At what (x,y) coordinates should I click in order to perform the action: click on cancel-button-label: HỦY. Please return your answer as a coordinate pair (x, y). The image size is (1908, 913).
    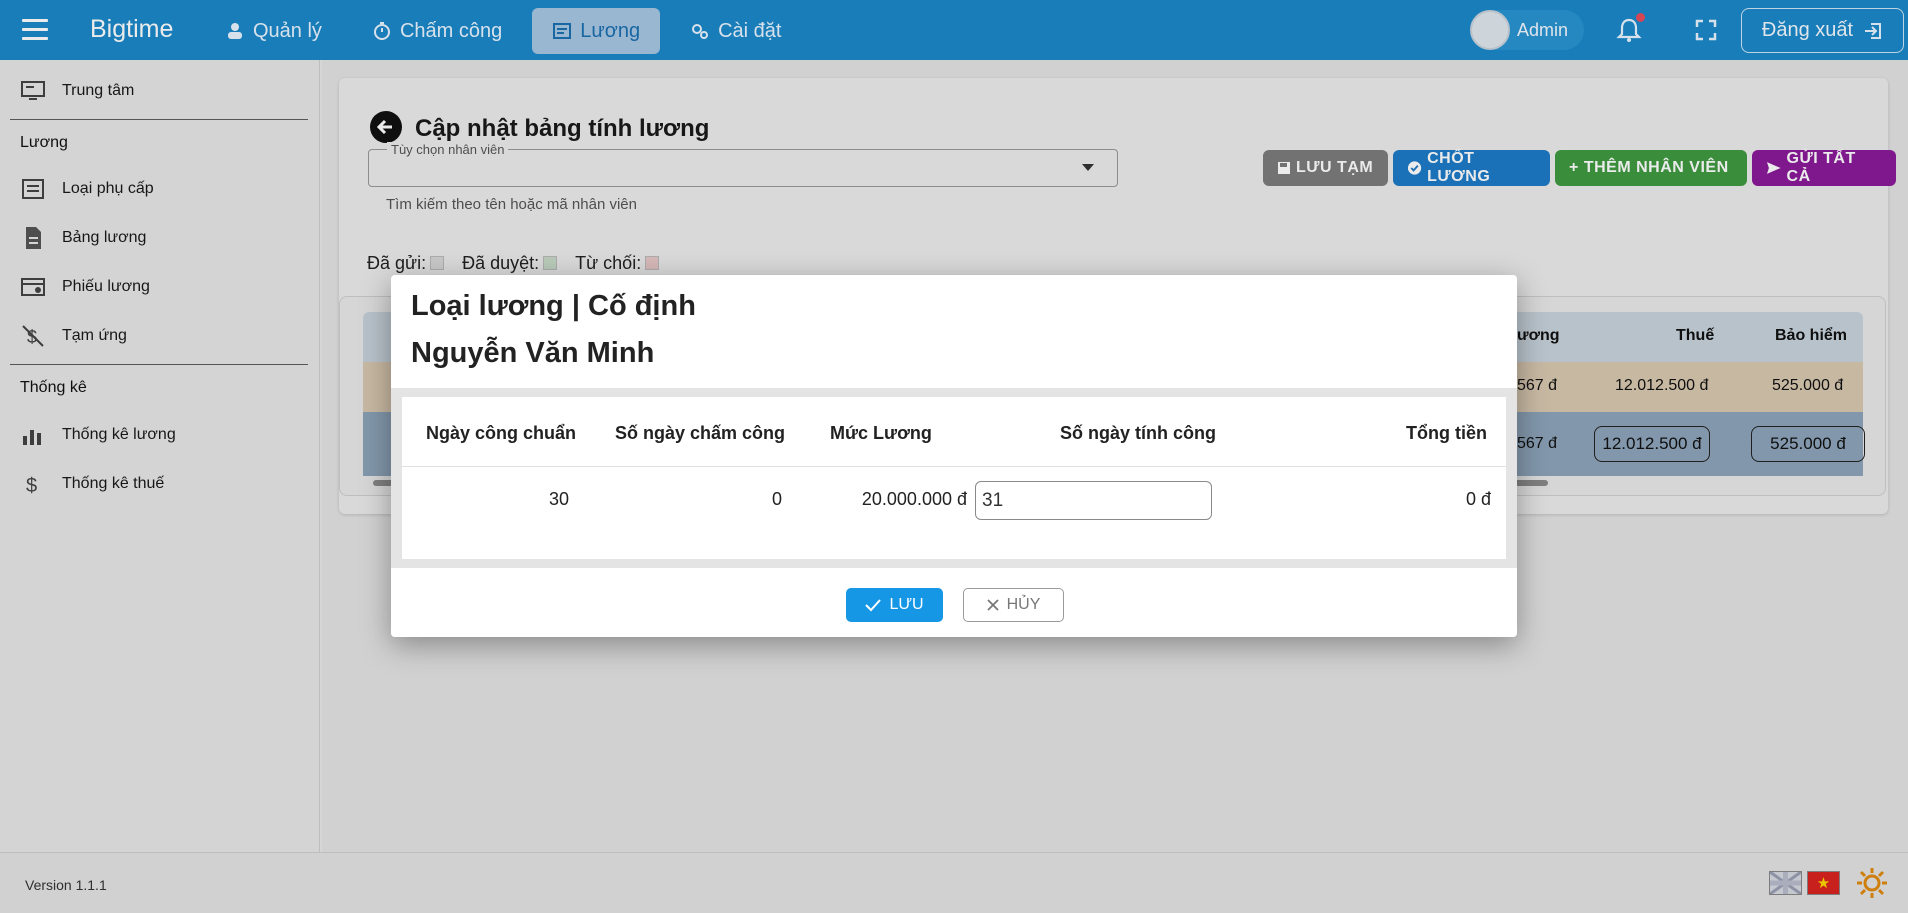
    Looking at the image, I should click on (1023, 604).